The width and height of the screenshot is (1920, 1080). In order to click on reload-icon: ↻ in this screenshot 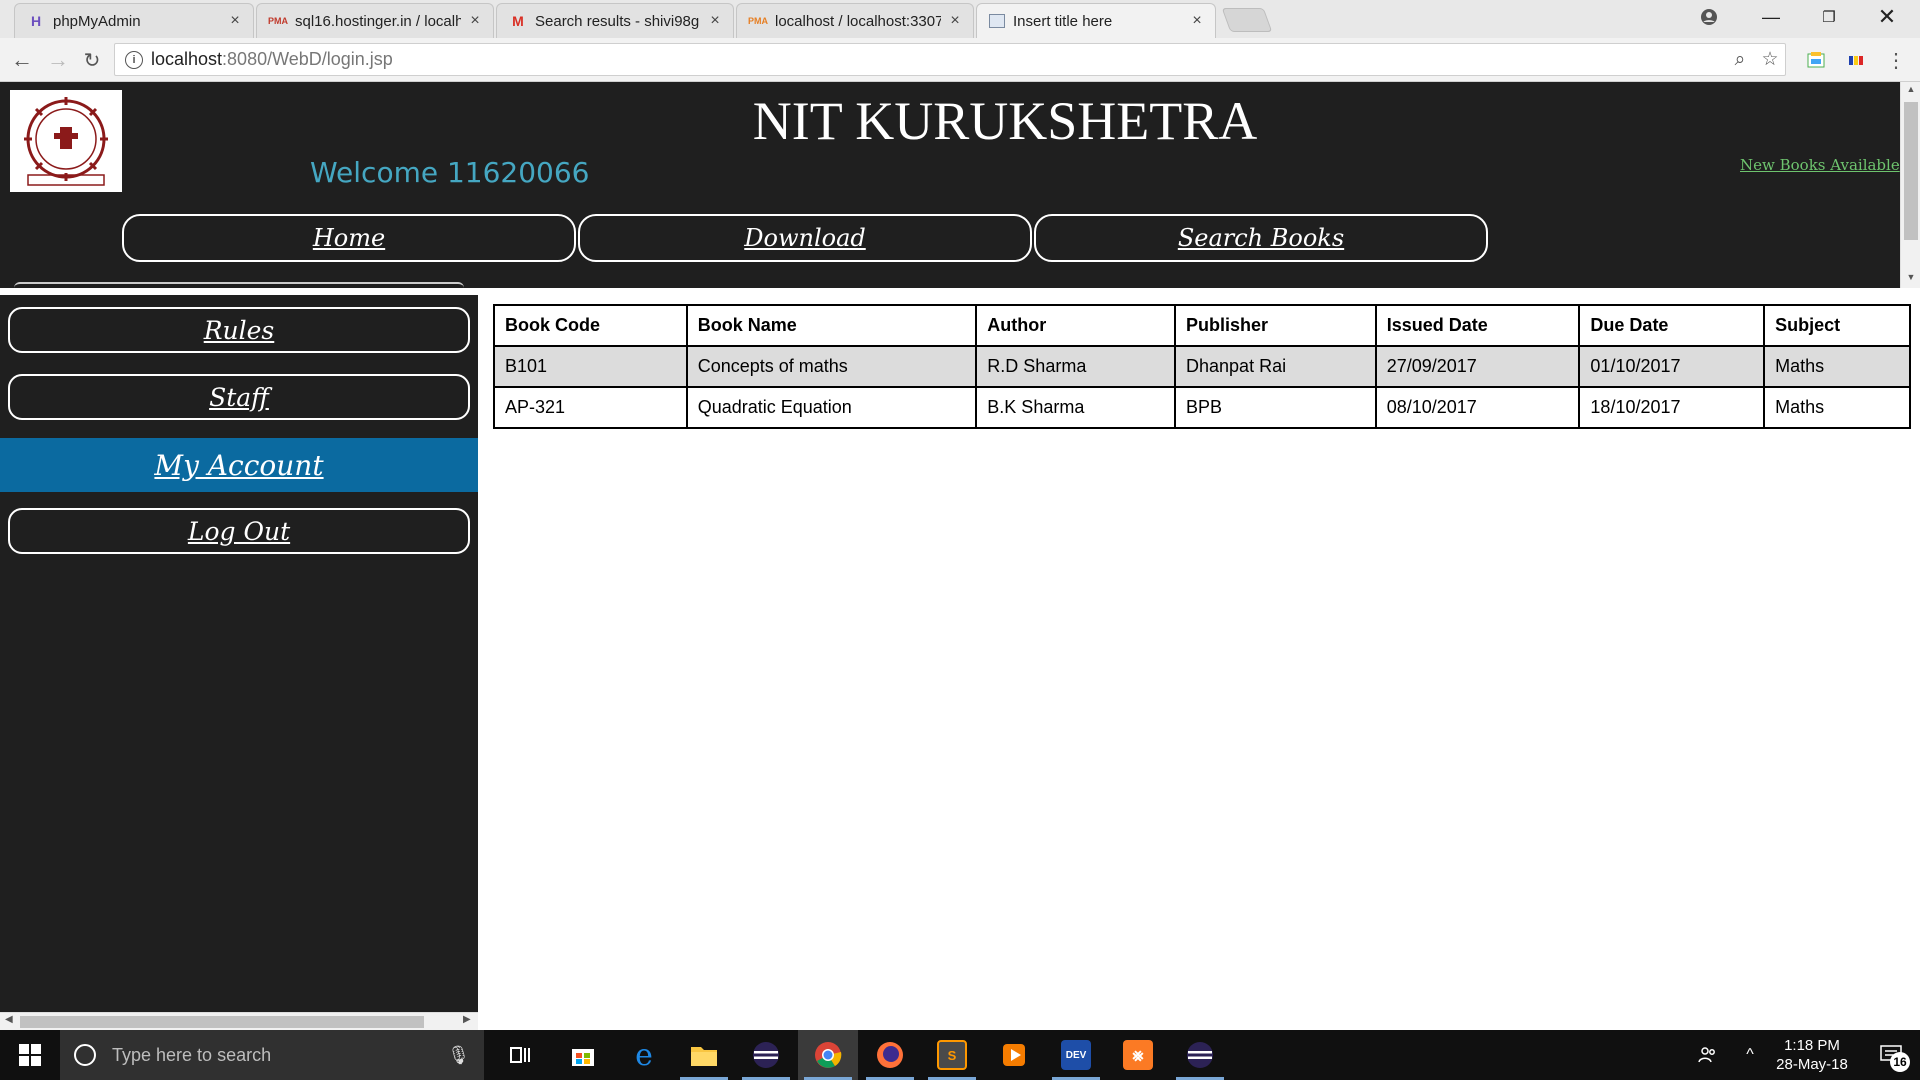, I will do `click(92, 60)`.